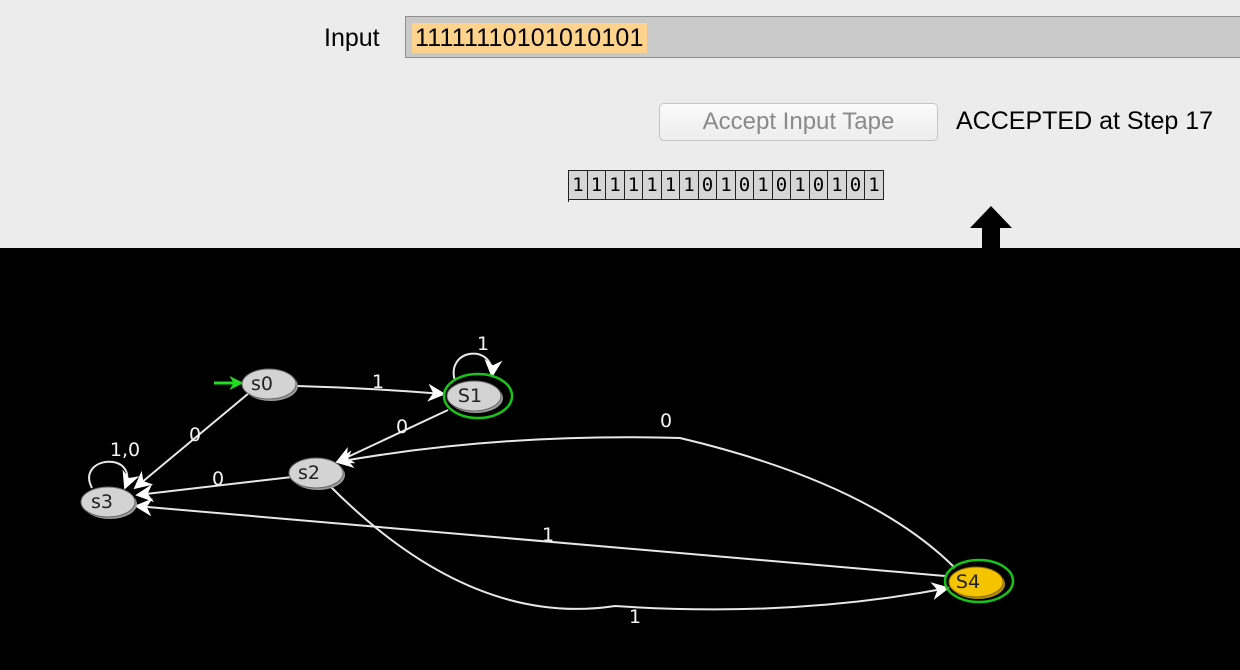 This screenshot has width=1240, height=670. I want to click on edge-label-S1-s2: 0, so click(402, 427).